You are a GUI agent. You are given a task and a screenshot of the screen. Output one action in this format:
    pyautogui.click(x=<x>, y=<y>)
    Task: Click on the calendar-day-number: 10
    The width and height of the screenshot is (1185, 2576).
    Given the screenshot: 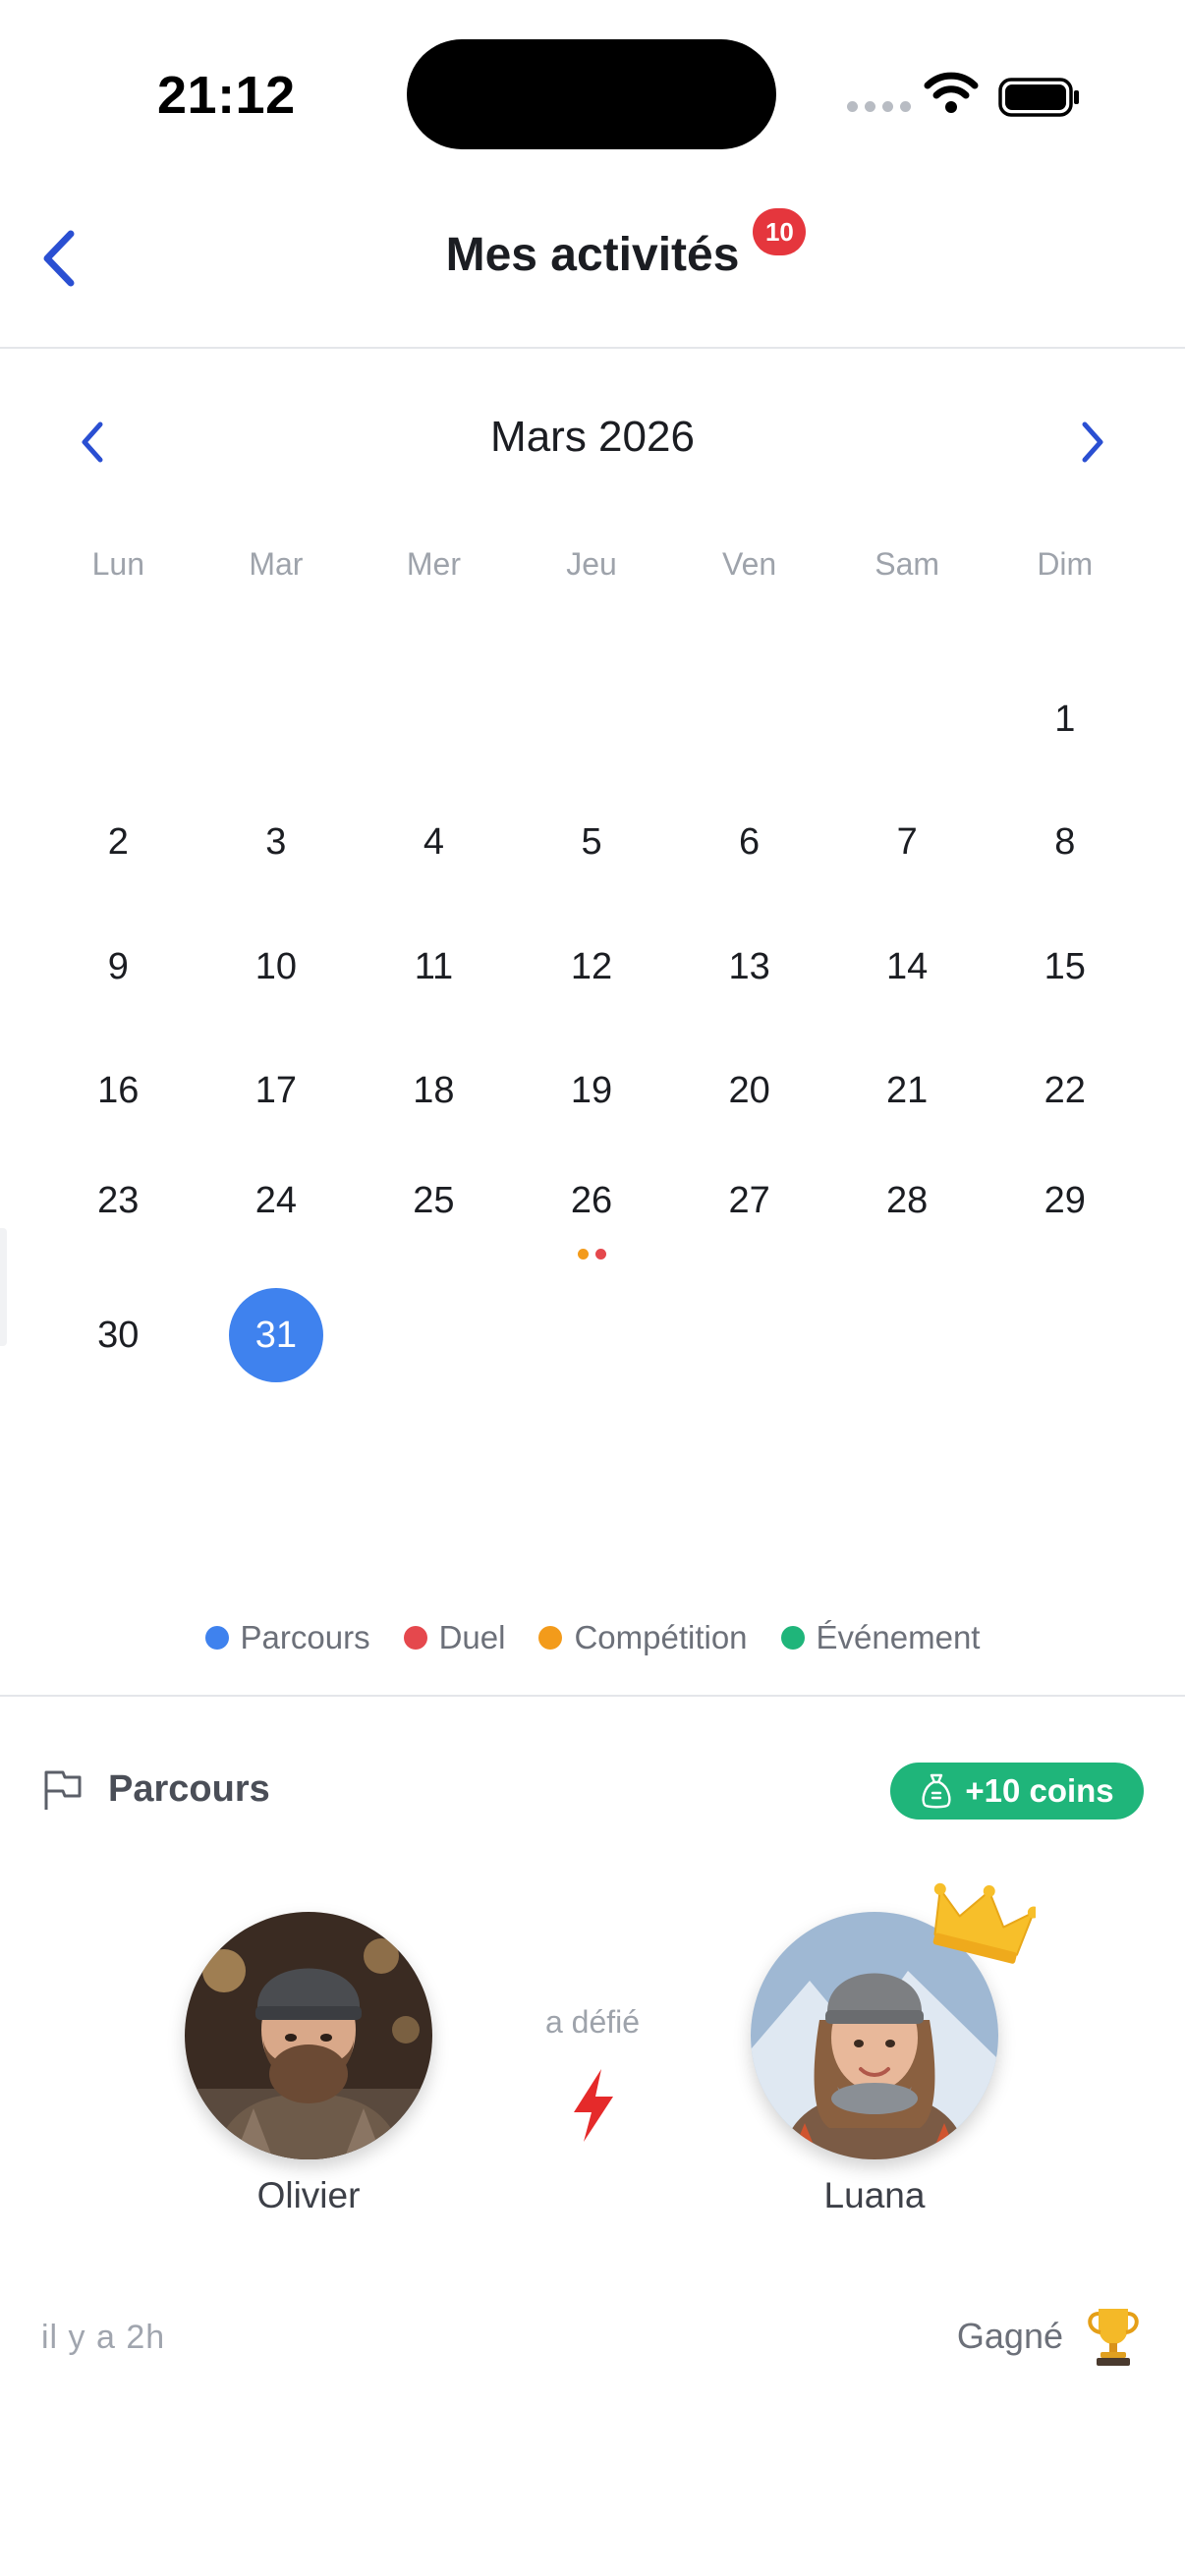 What is the action you would take?
    pyautogui.click(x=276, y=966)
    